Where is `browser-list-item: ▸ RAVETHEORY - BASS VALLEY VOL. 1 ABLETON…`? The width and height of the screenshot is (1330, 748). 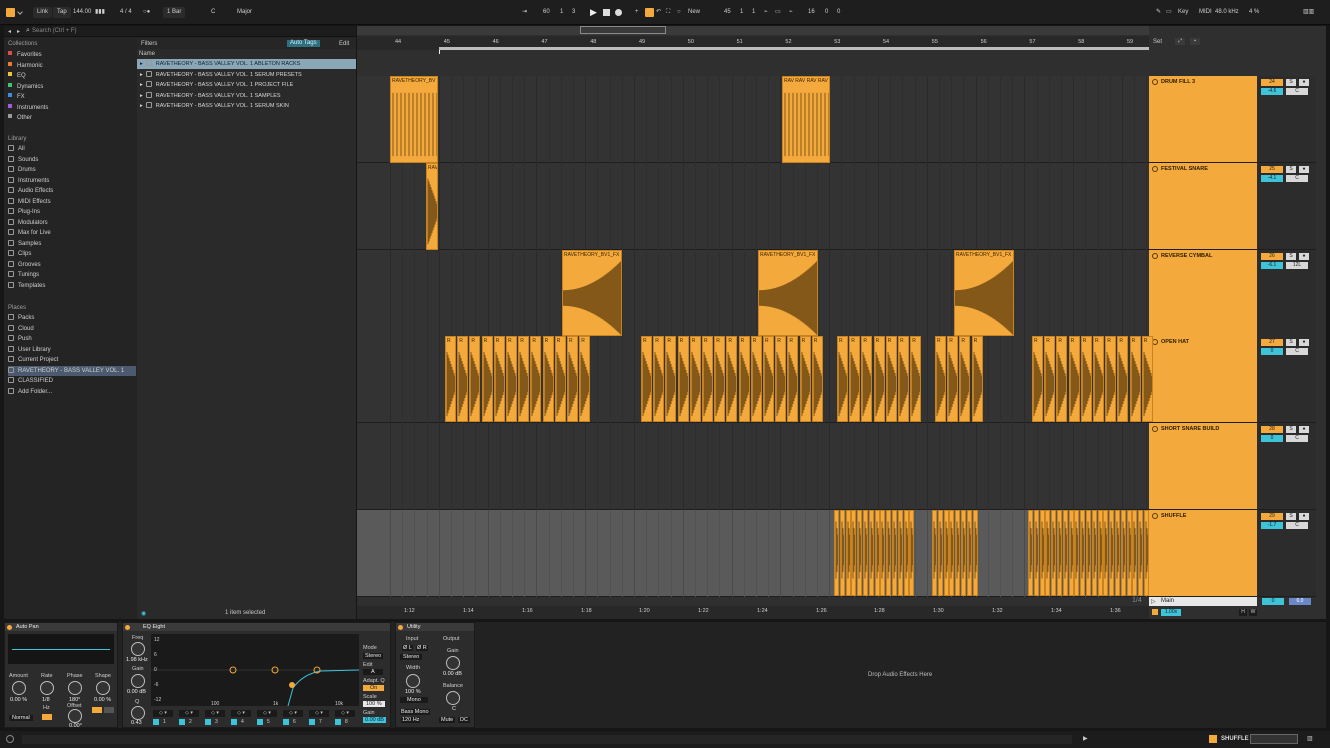 browser-list-item: ▸ RAVETHEORY - BASS VALLEY VOL. 1 ABLETON… is located at coordinates (246, 64).